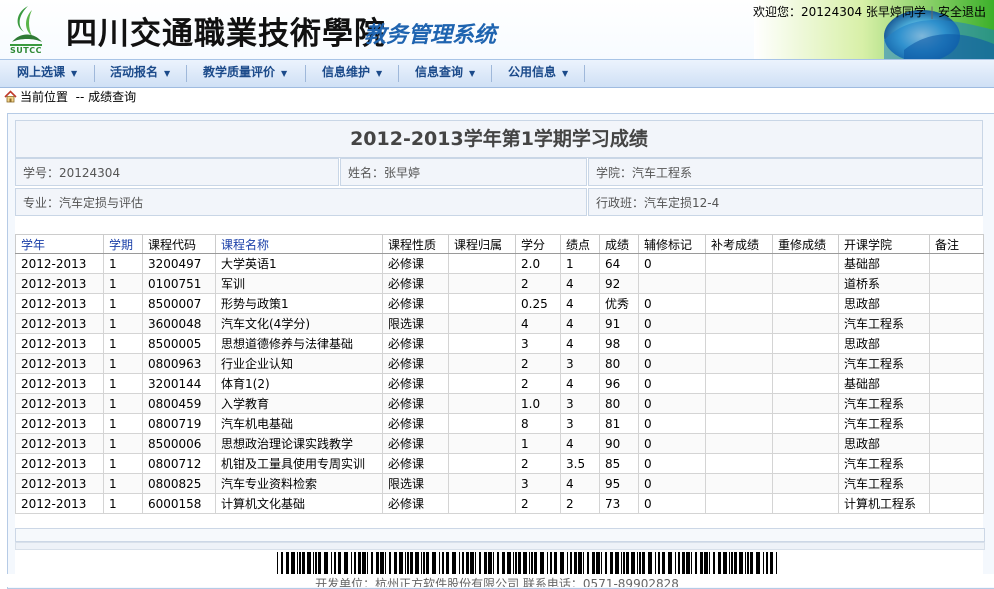 This screenshot has height=589, width=994. I want to click on cell-course-name: 行业企业认知, so click(299, 363).